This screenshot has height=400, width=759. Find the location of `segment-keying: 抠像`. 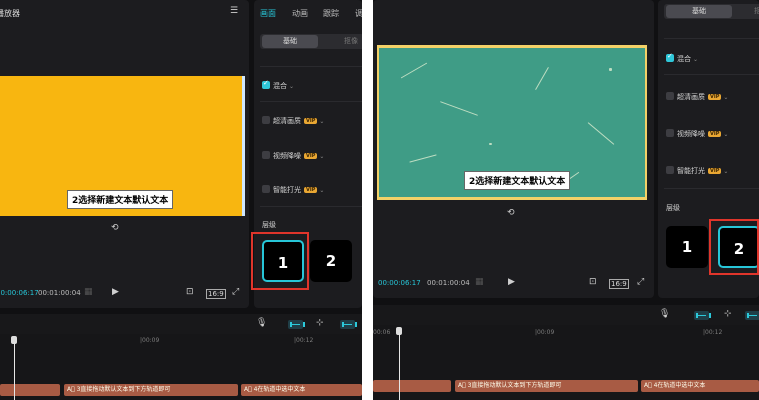

segment-keying: 抠像 is located at coordinates (351, 41).